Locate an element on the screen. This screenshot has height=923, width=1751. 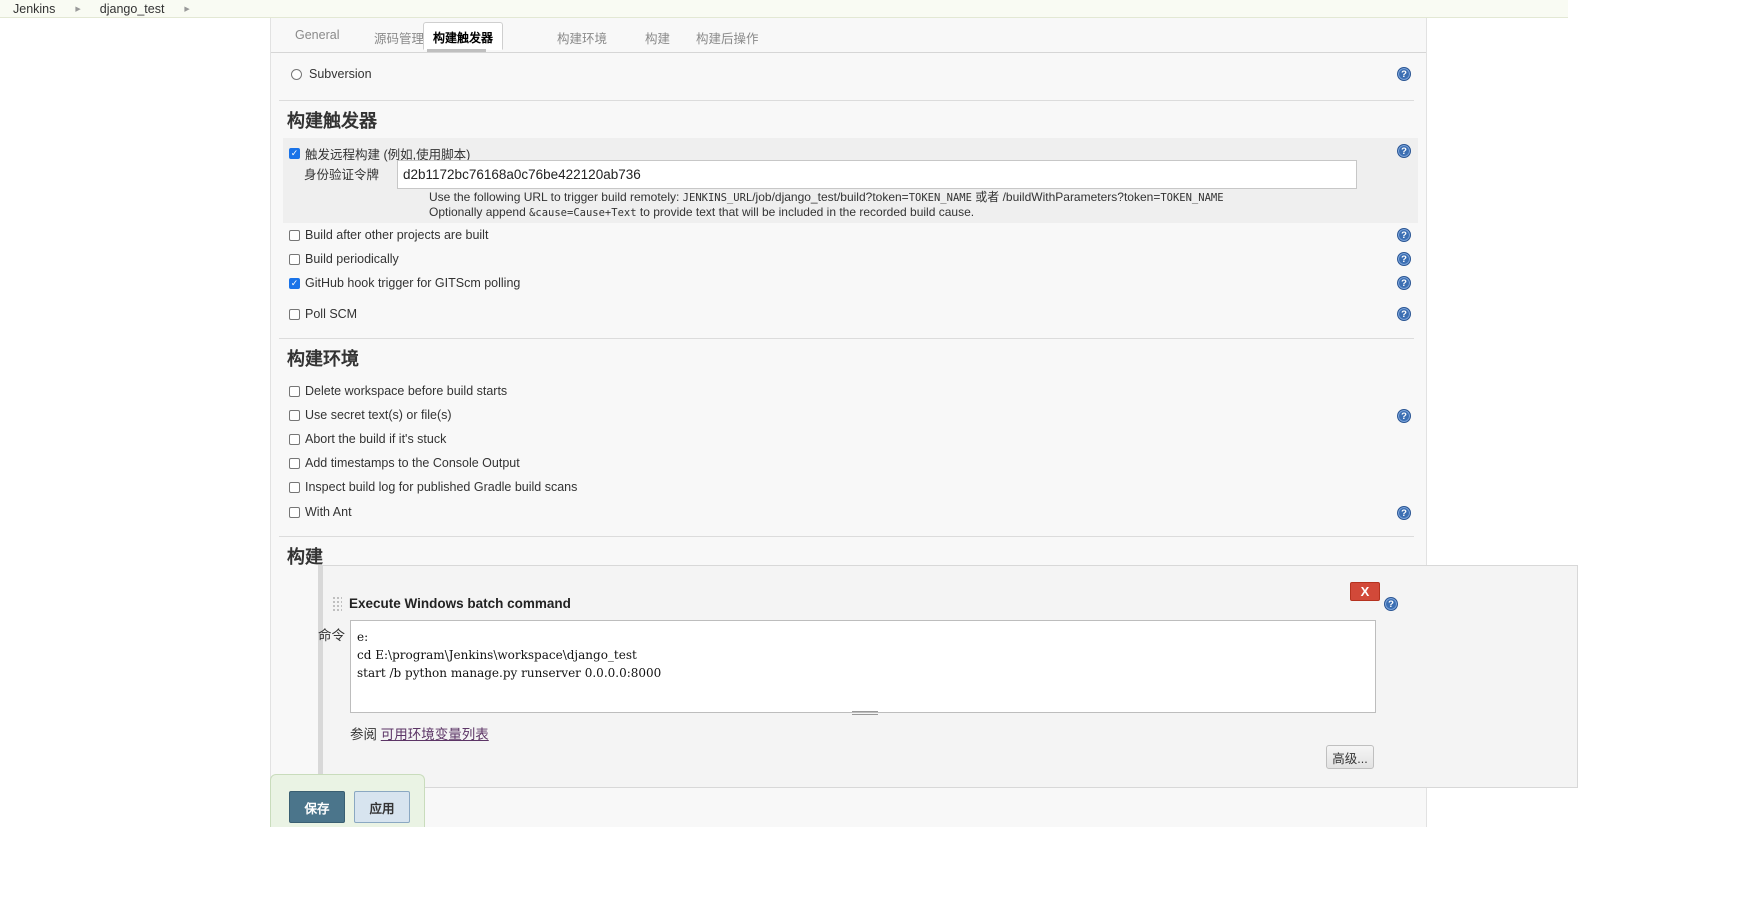
subversion-radio is located at coordinates (296, 74).